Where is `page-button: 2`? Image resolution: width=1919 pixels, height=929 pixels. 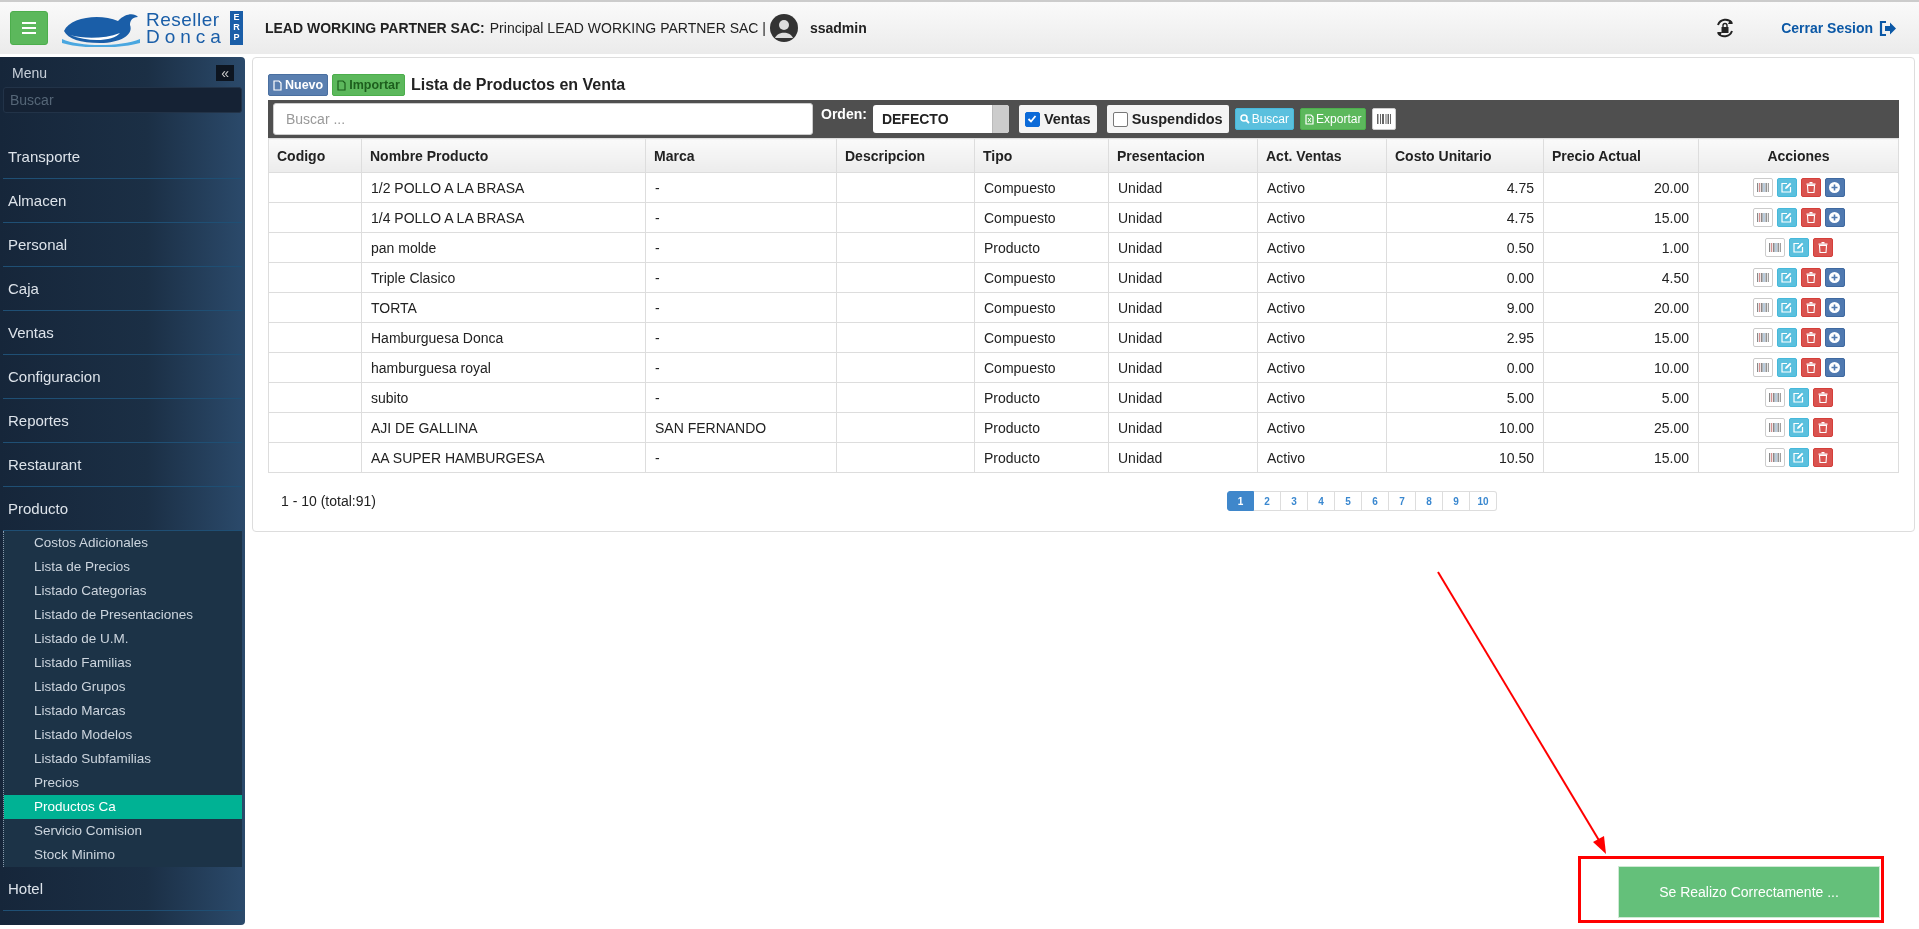
page-button: 2 is located at coordinates (1267, 501).